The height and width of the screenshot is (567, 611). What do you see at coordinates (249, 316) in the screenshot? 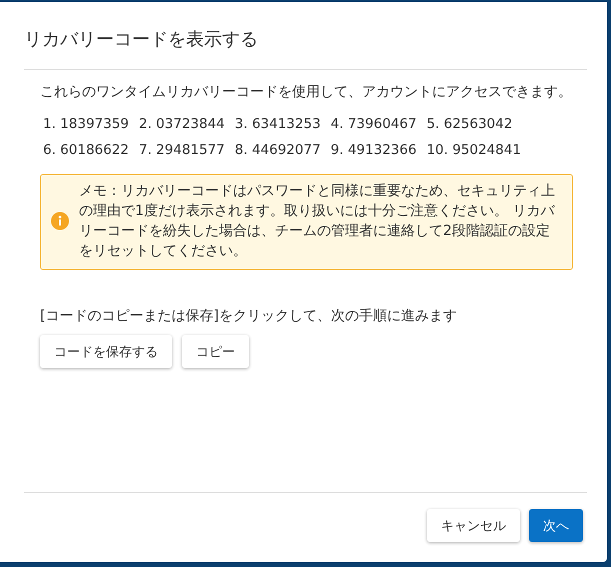
I see `instruction-text: [コードのコピーまたは保存]をクリックして、次の手順に進みます` at bounding box center [249, 316].